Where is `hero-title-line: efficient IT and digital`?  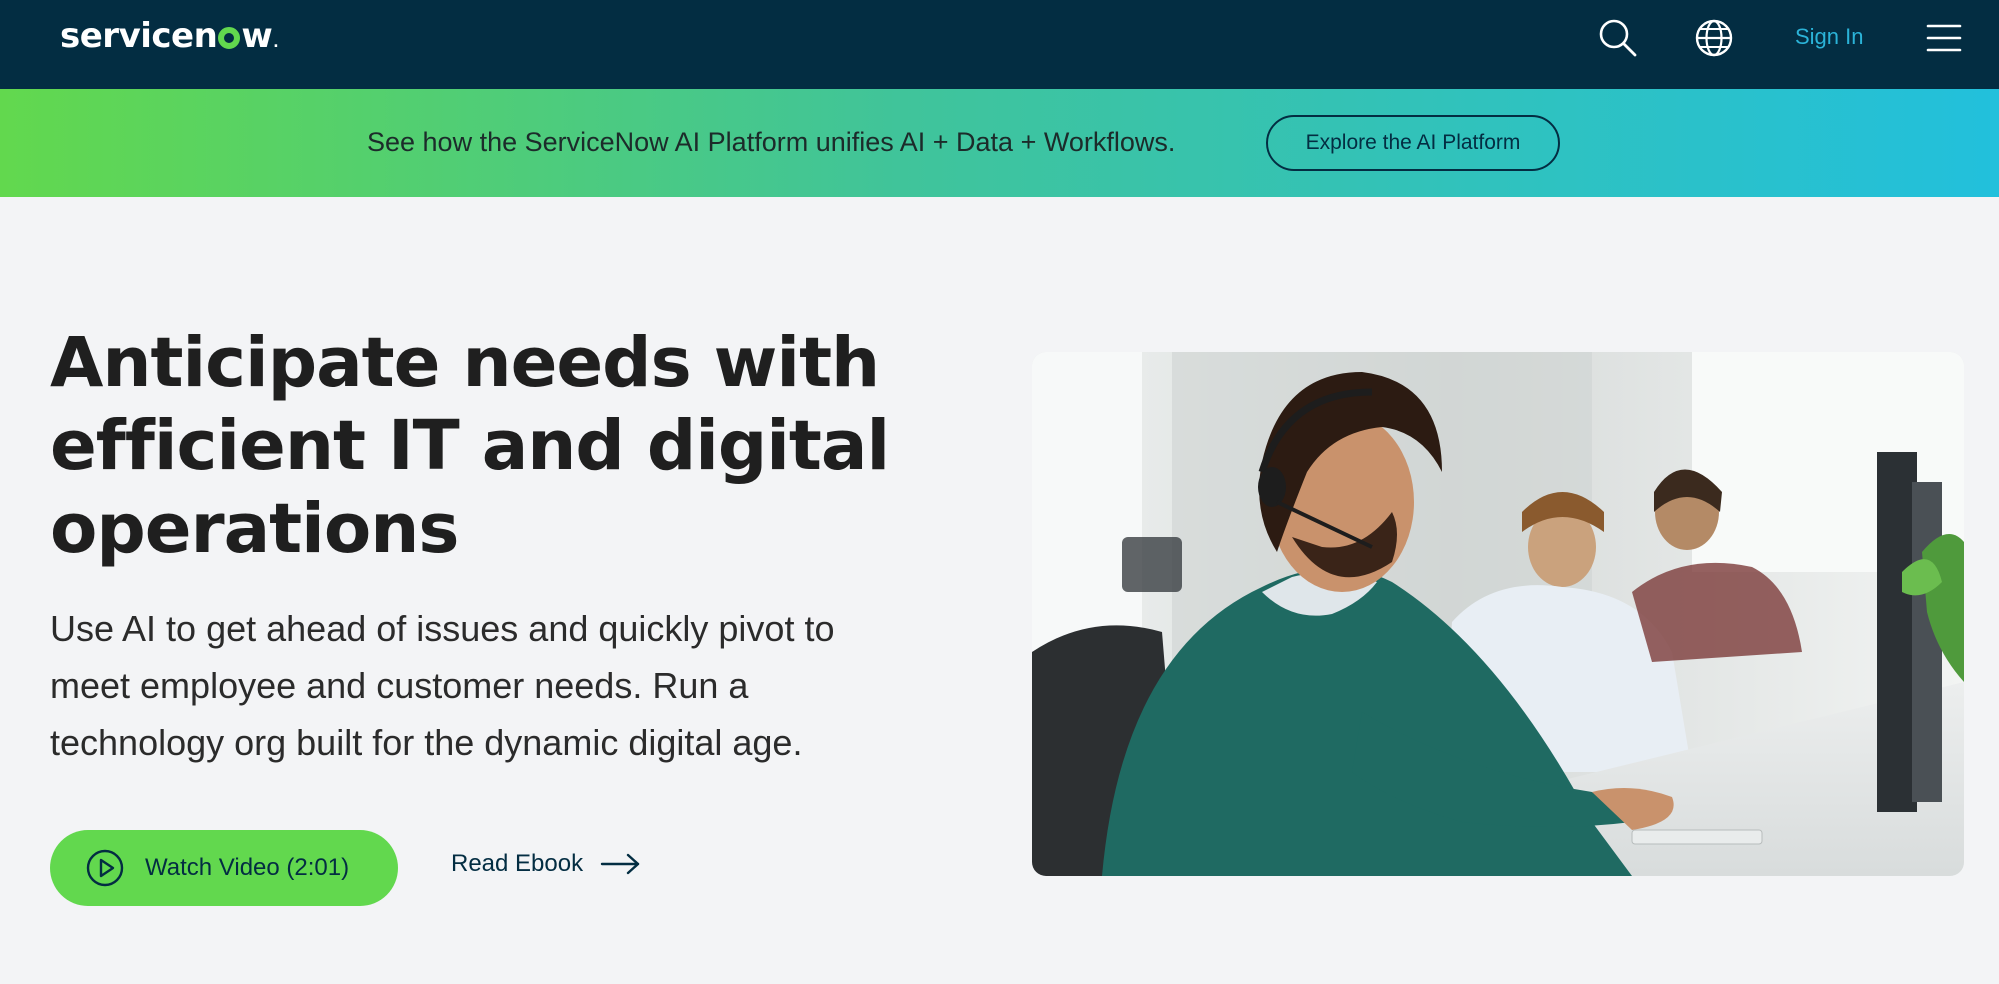
hero-title-line: efficient IT and digital is located at coordinates (470, 446).